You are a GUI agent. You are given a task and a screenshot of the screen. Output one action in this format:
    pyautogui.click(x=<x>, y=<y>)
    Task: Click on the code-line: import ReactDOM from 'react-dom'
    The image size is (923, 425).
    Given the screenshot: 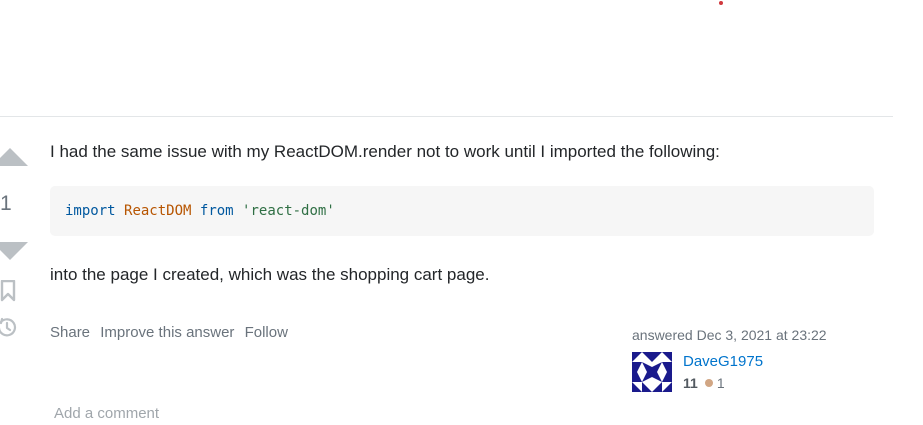 What is the action you would take?
    pyautogui.click(x=200, y=211)
    